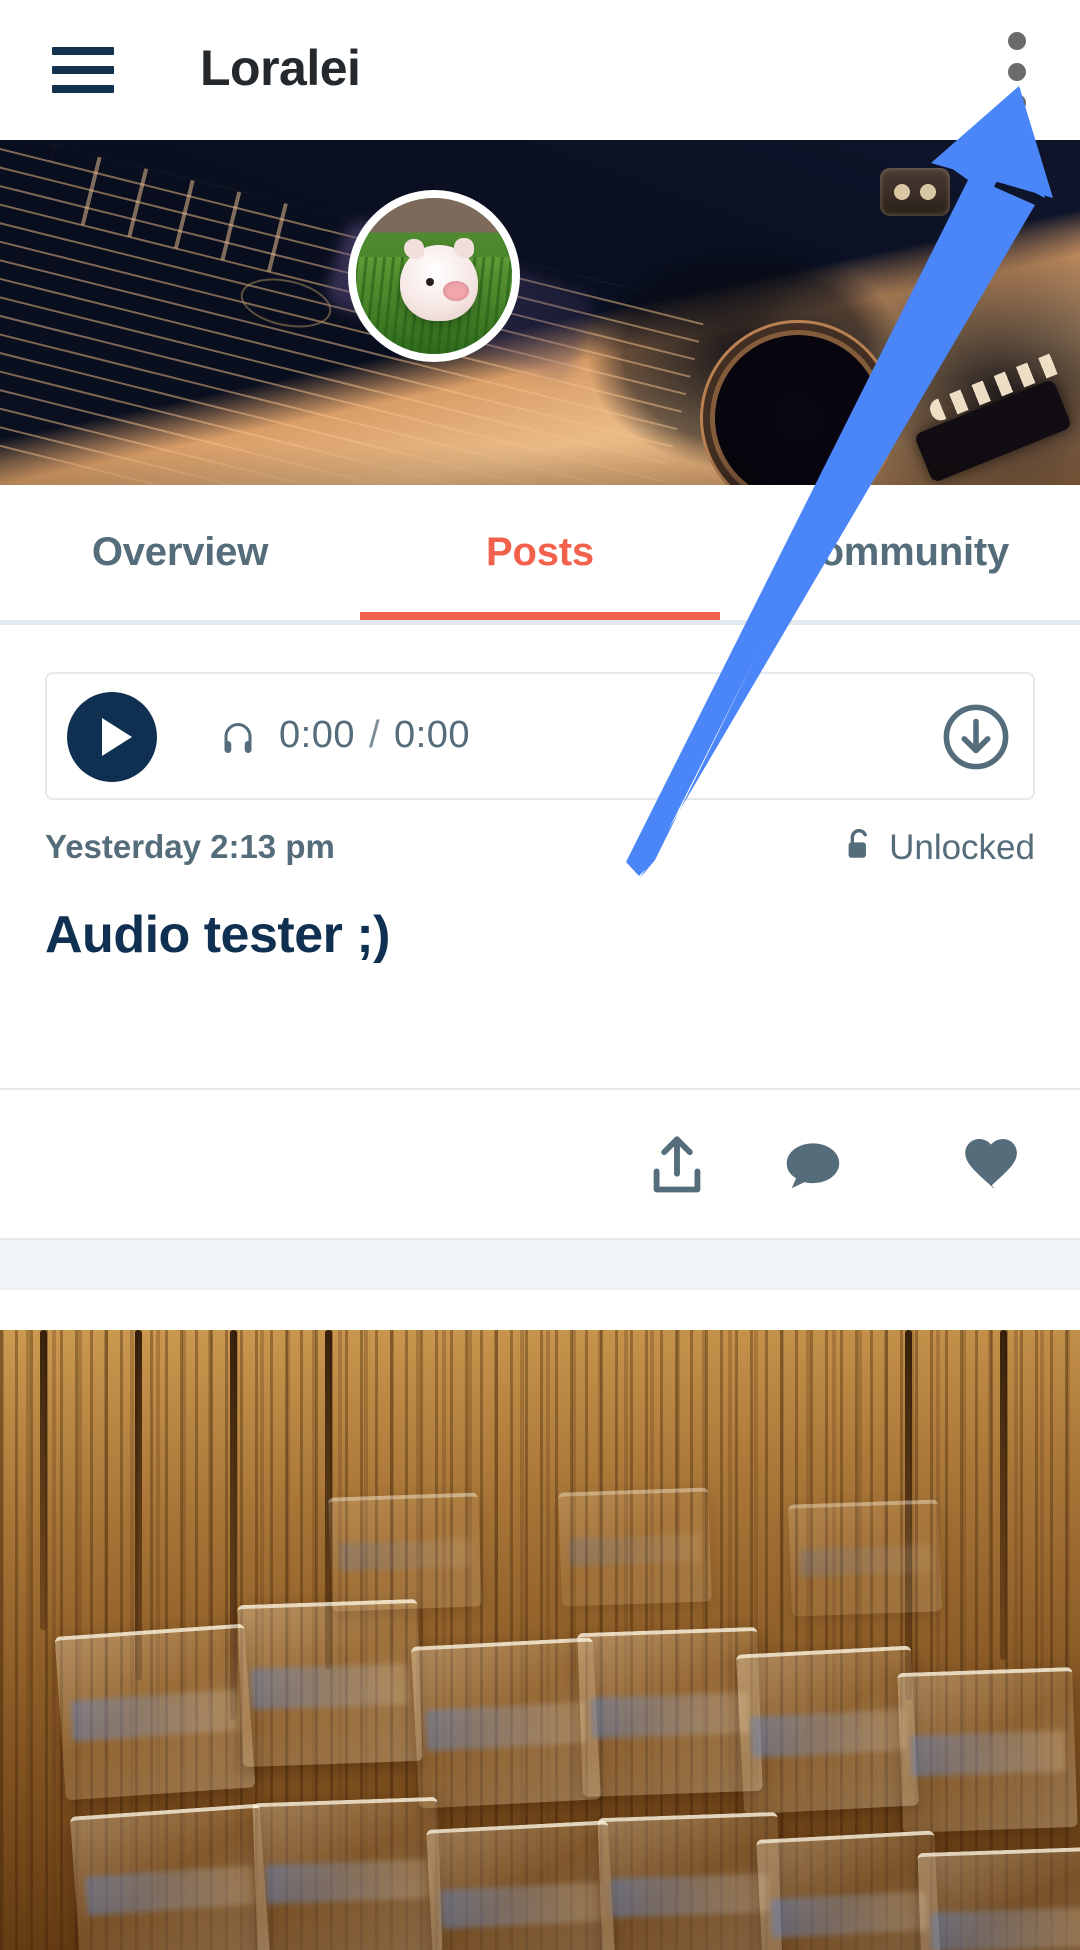 The image size is (1080, 1950). What do you see at coordinates (540, 736) in the screenshot?
I see `audio-player: 0:00 / 0:00` at bounding box center [540, 736].